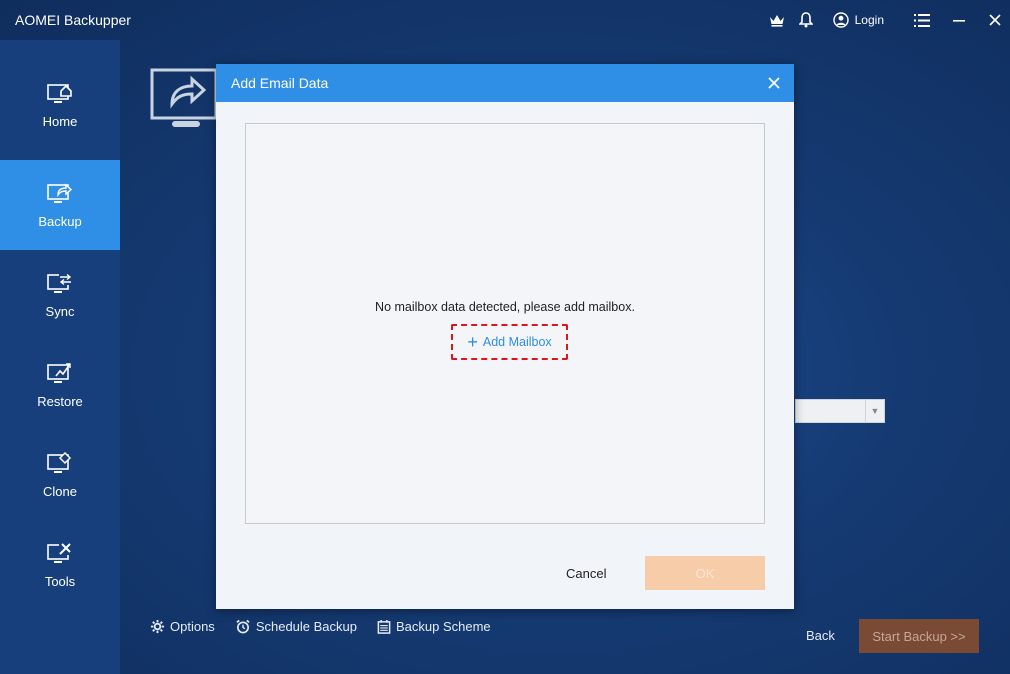 The width and height of the screenshot is (1010, 674). I want to click on back-button: Back, so click(820, 635).